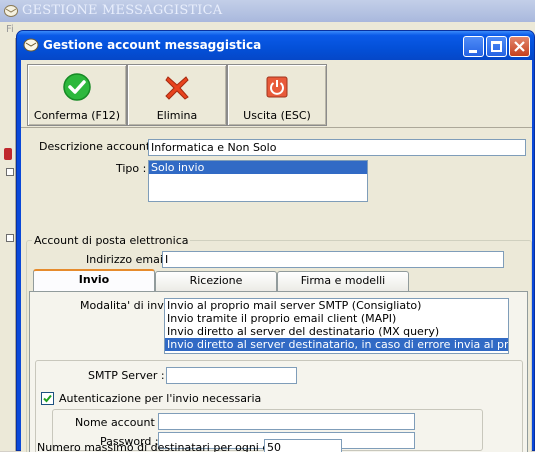 The image size is (535, 452). I want to click on tab-invio-label: Invio, so click(94, 279).